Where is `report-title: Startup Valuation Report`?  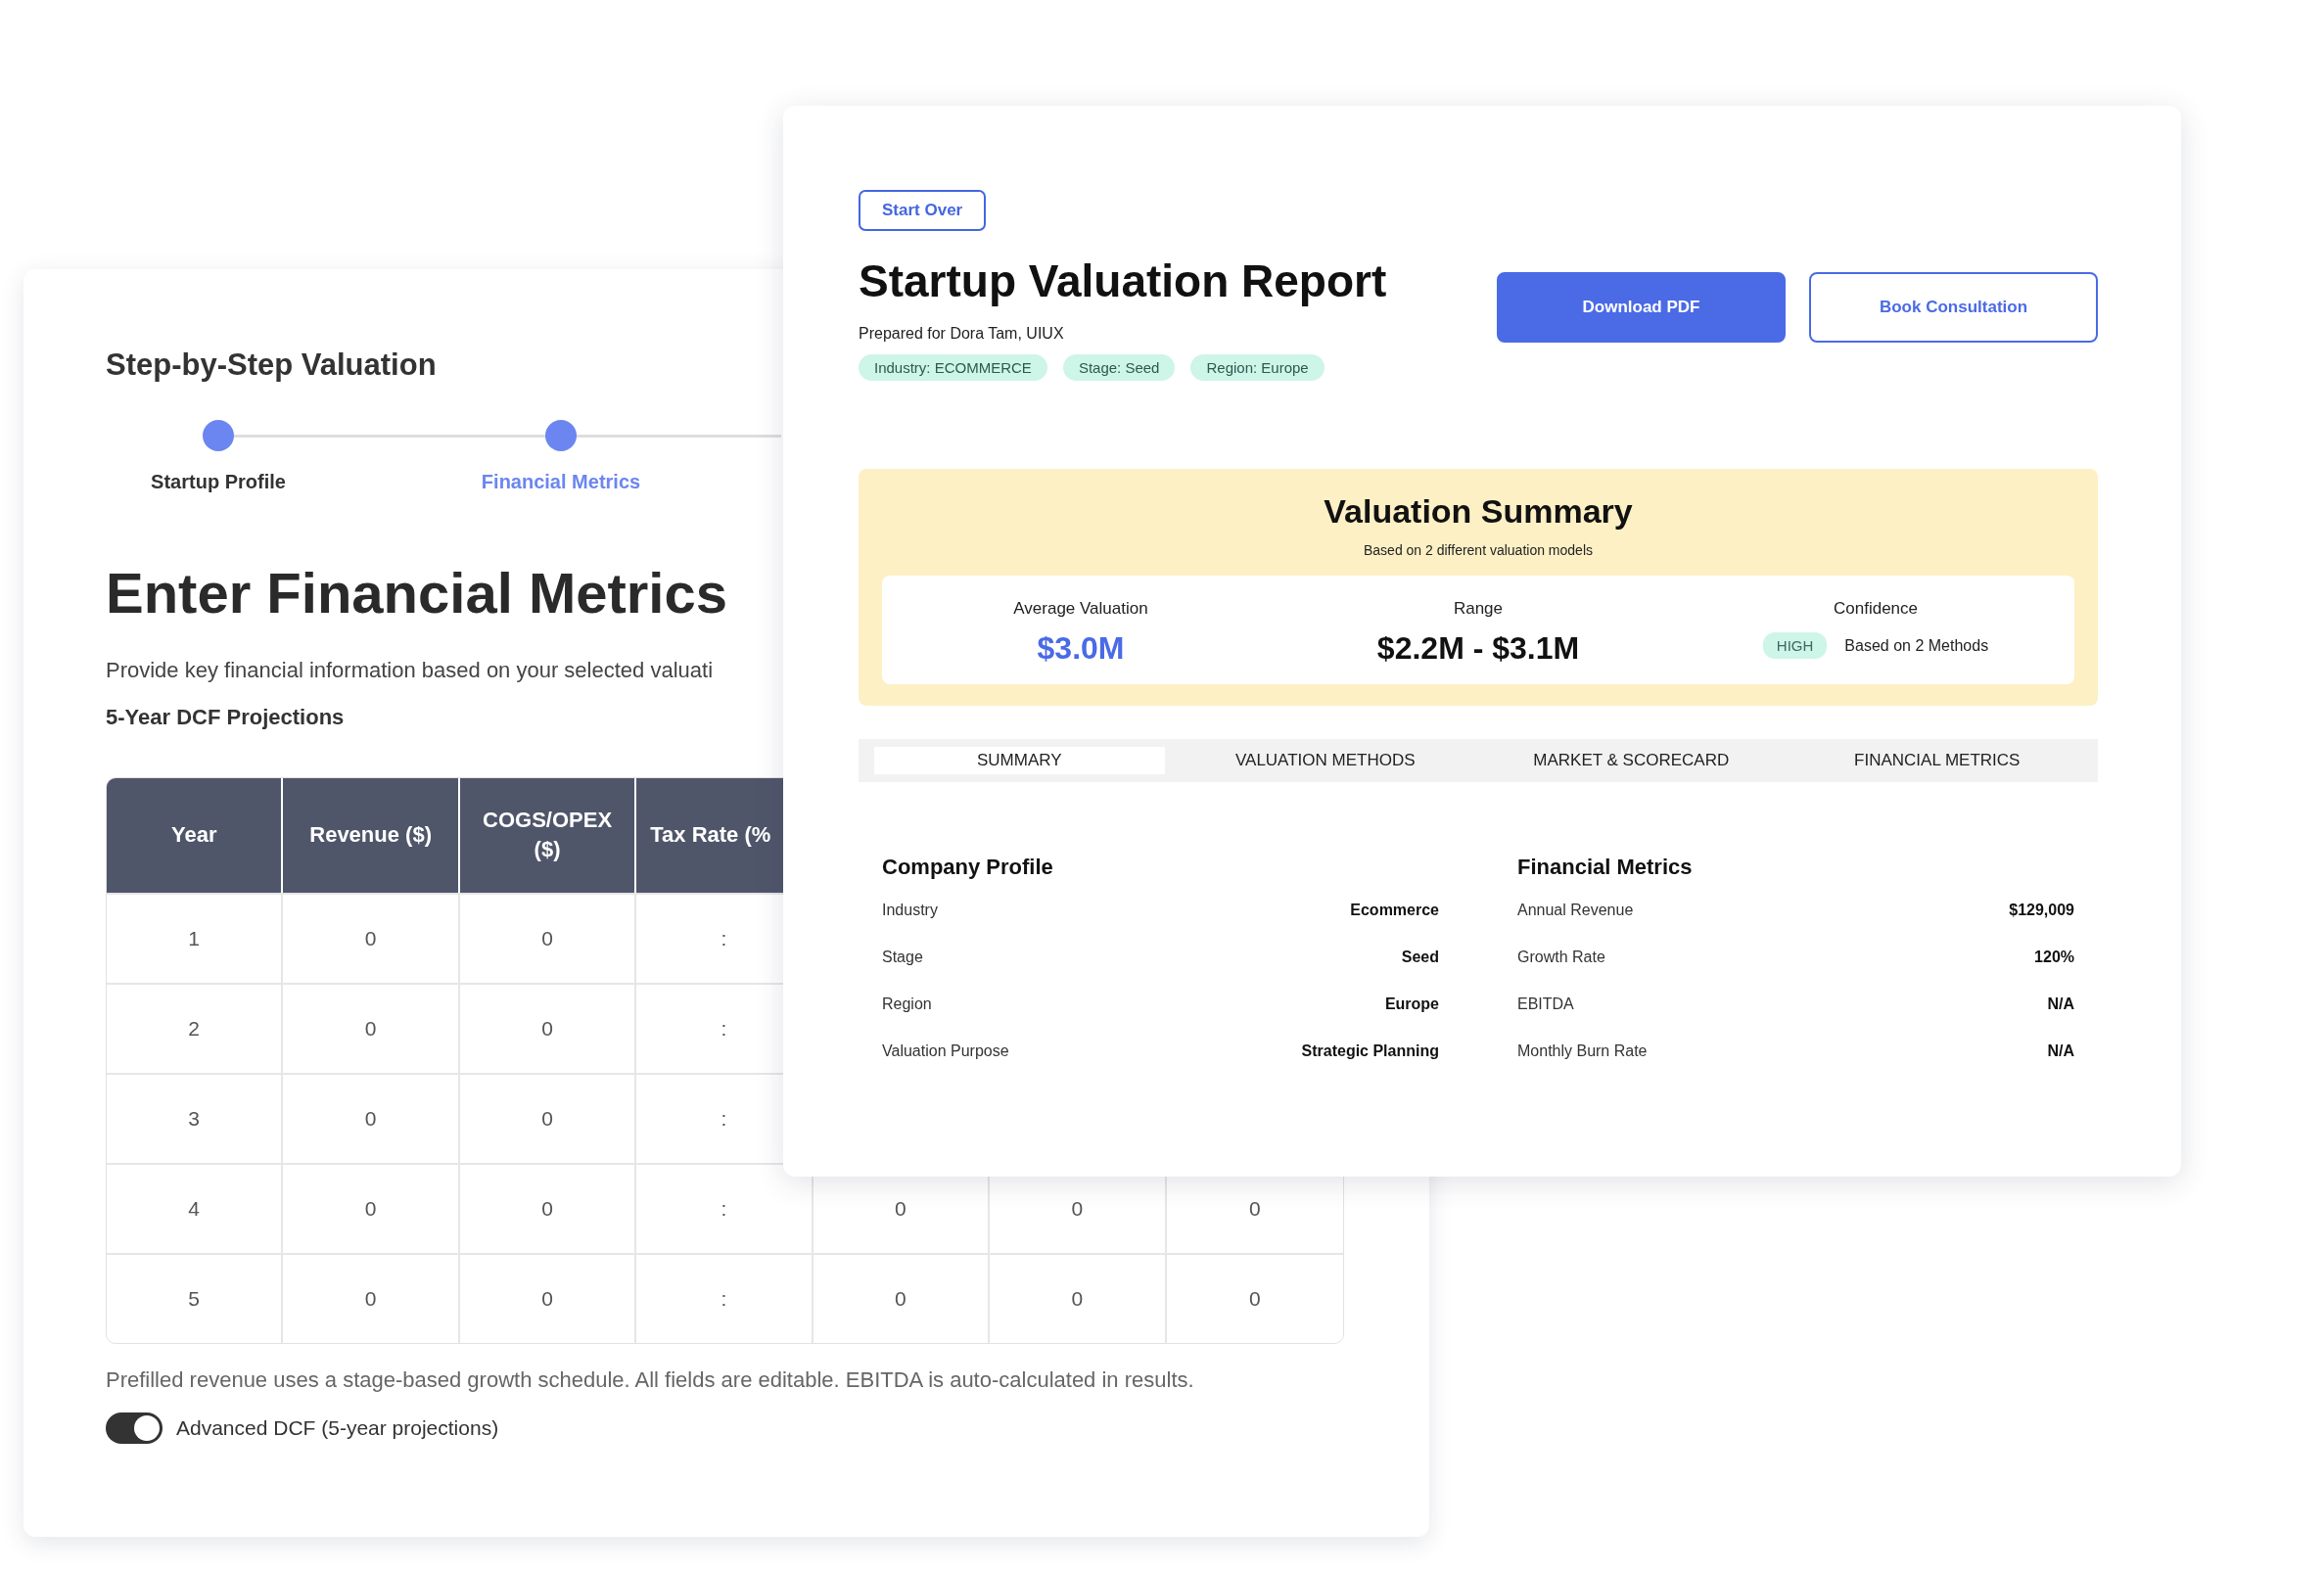
report-title: Startup Valuation Report is located at coordinates (1123, 281).